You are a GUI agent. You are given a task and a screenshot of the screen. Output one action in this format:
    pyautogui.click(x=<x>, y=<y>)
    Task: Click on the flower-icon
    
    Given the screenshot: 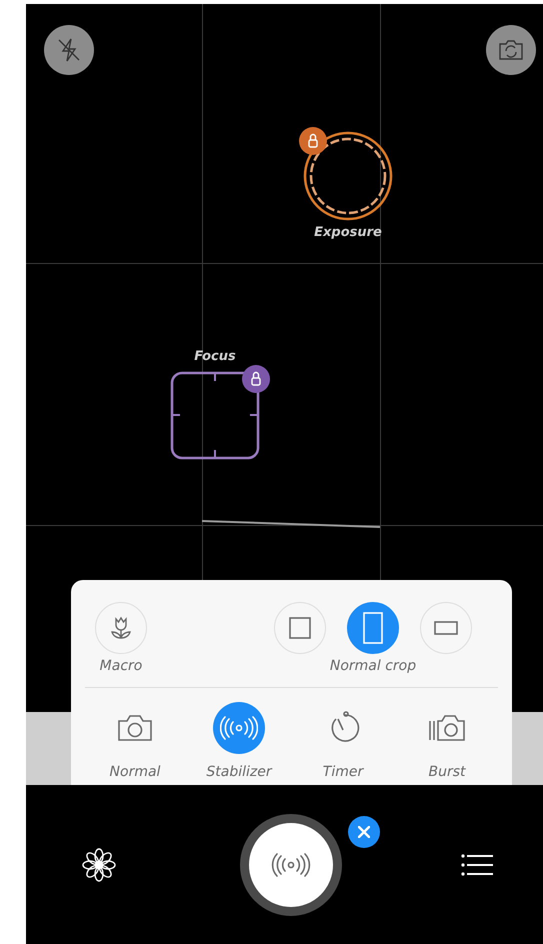 What is the action you would take?
    pyautogui.click(x=99, y=864)
    